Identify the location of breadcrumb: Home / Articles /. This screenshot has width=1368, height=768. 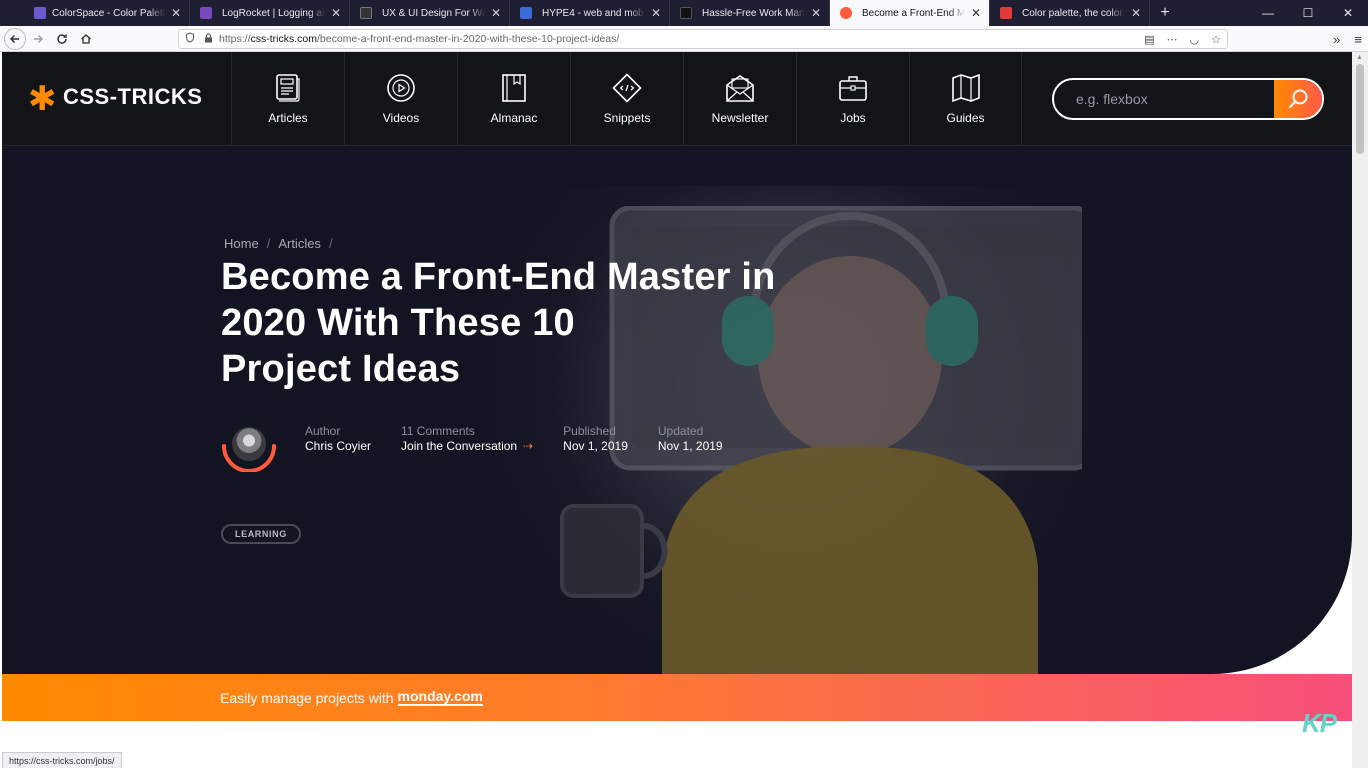
(278, 243).